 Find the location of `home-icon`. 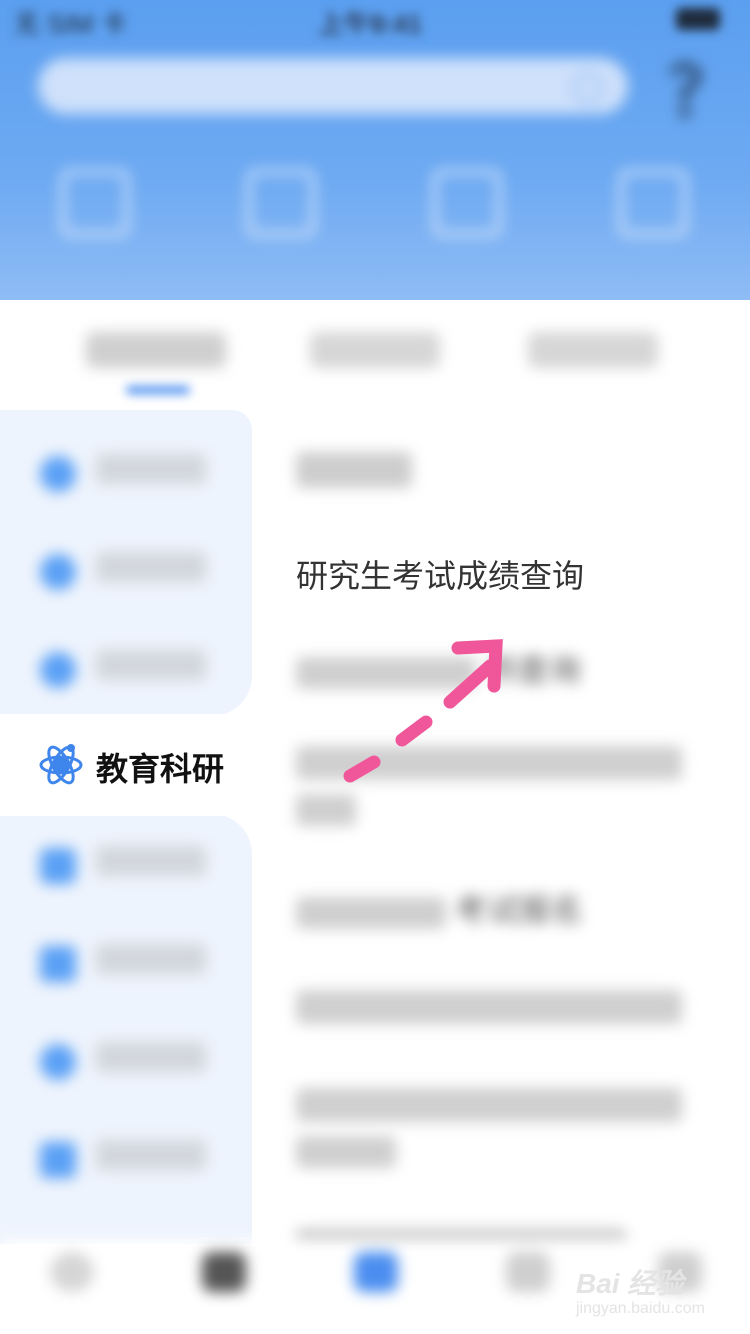

home-icon is located at coordinates (72, 1272).